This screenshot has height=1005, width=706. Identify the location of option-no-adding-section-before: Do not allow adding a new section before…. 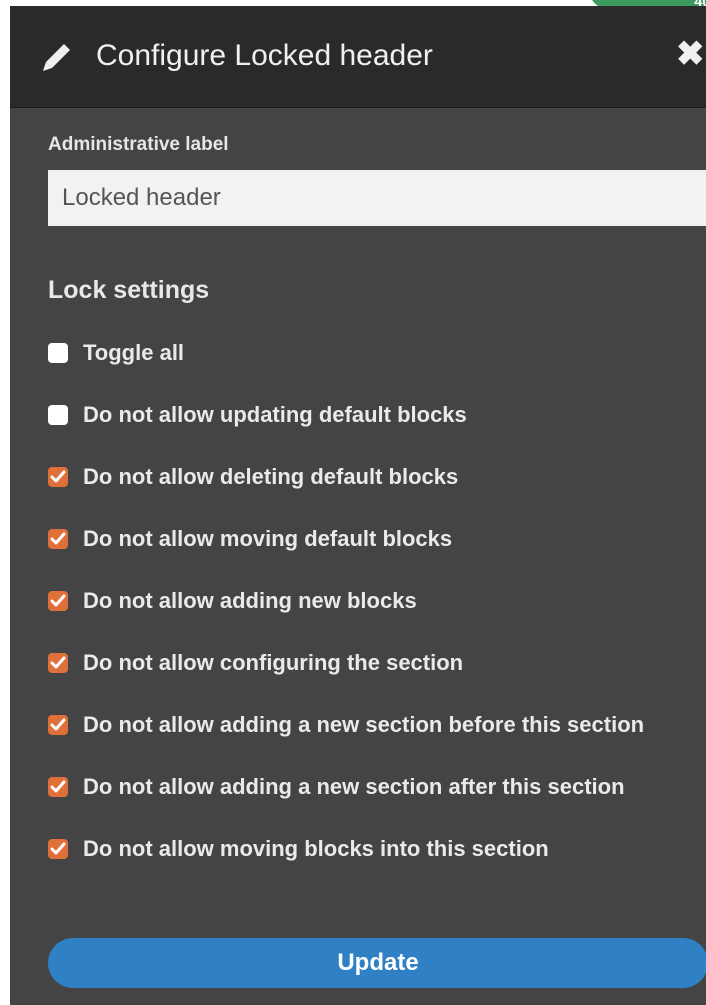
(346, 725).